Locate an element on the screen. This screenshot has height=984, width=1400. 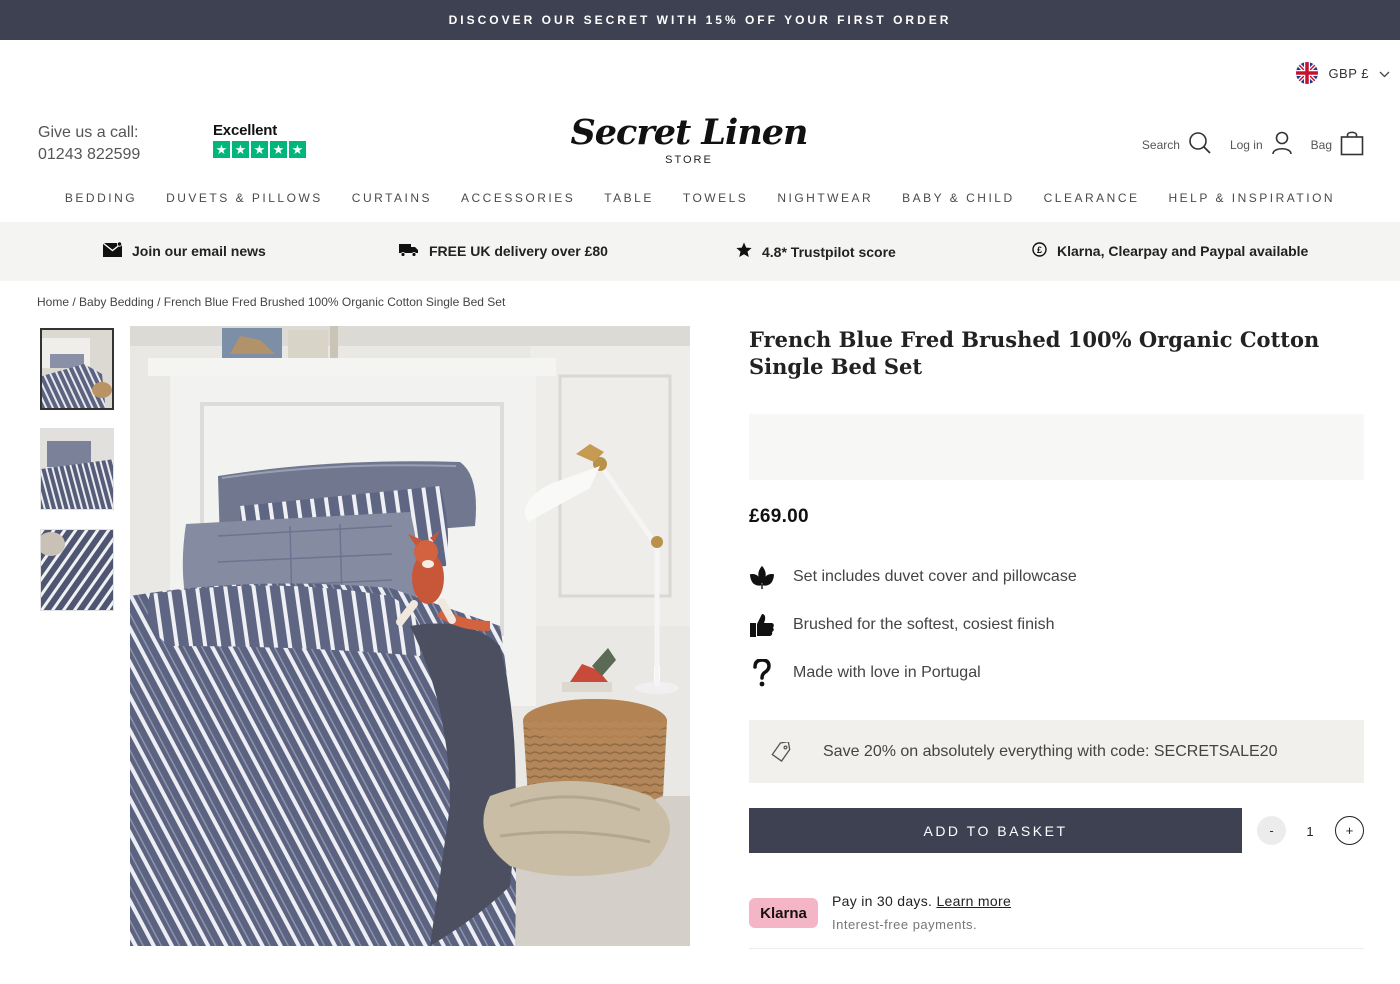
search-icon is located at coordinates (1200, 144).